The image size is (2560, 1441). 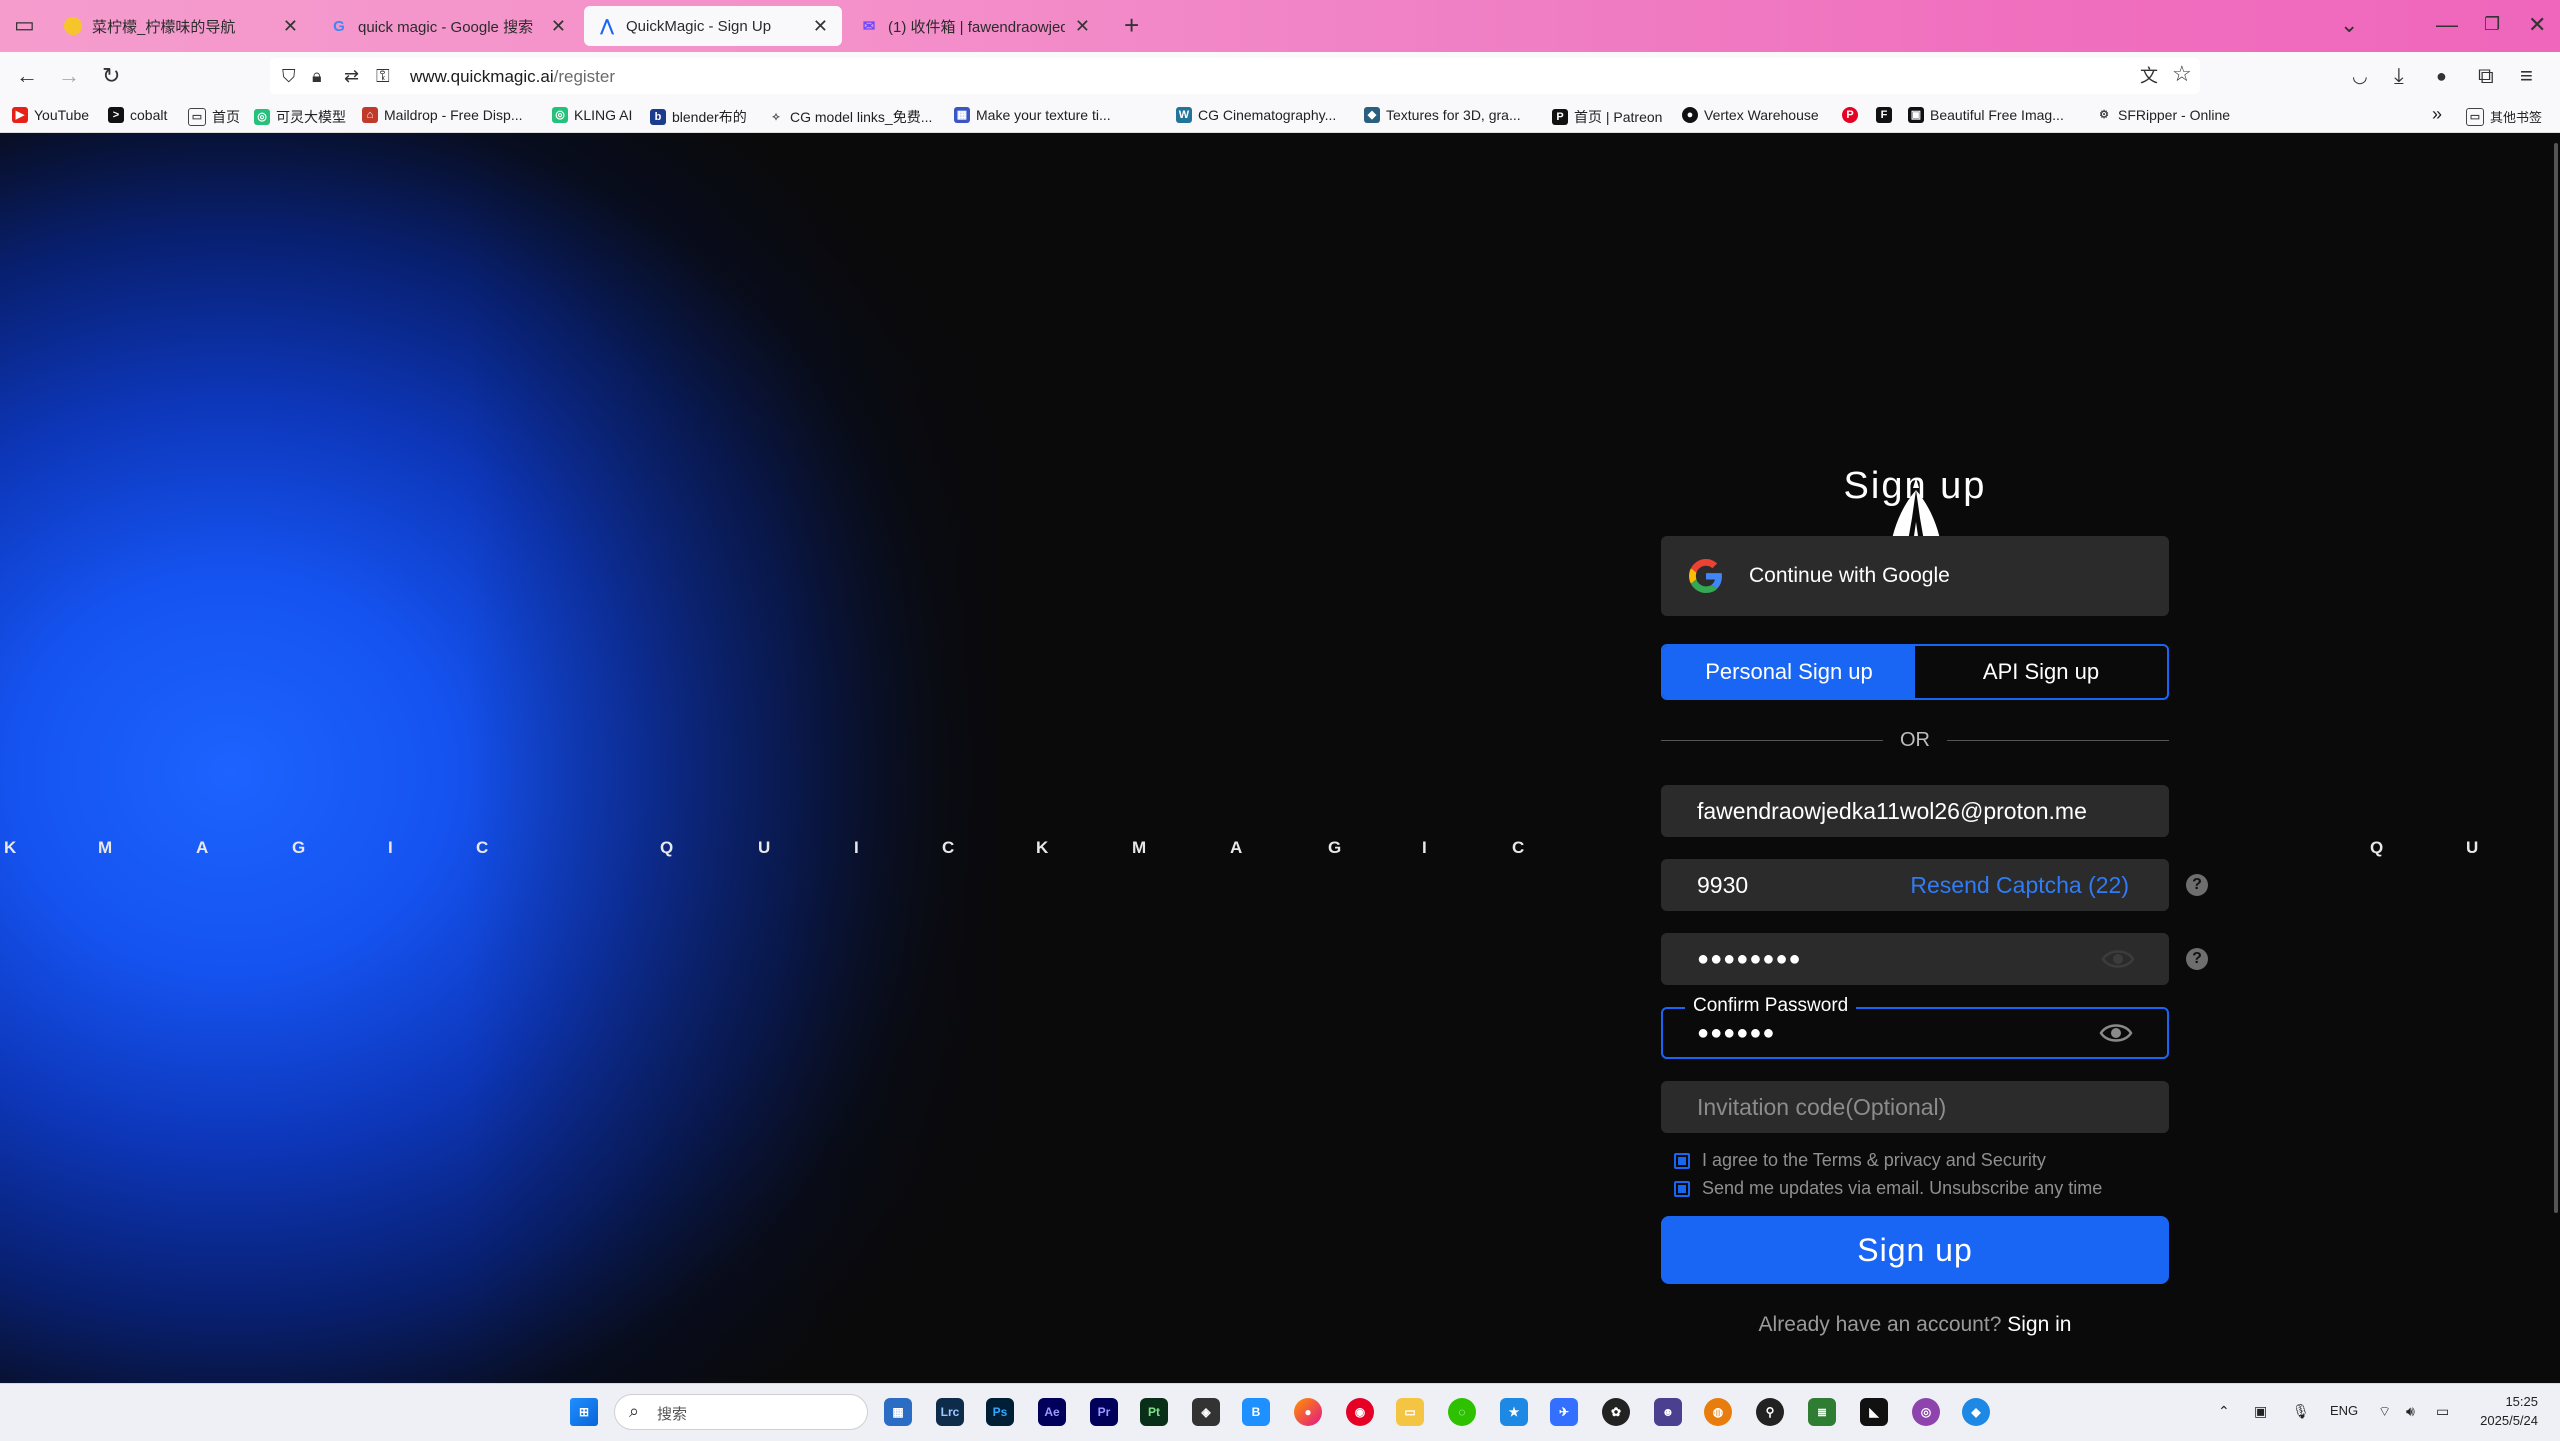 What do you see at coordinates (2441, 76) in the screenshot?
I see `password-manager-icon: ●` at bounding box center [2441, 76].